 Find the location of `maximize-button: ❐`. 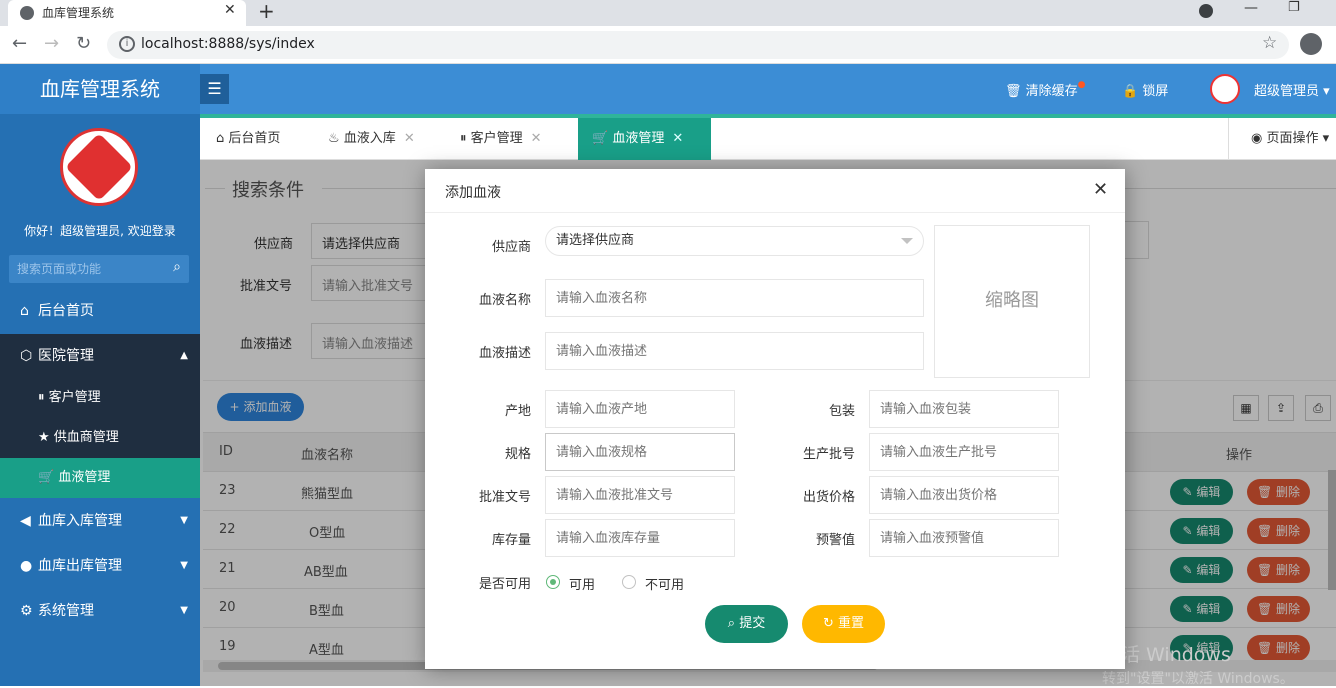

maximize-button: ❐ is located at coordinates (1294, 7).